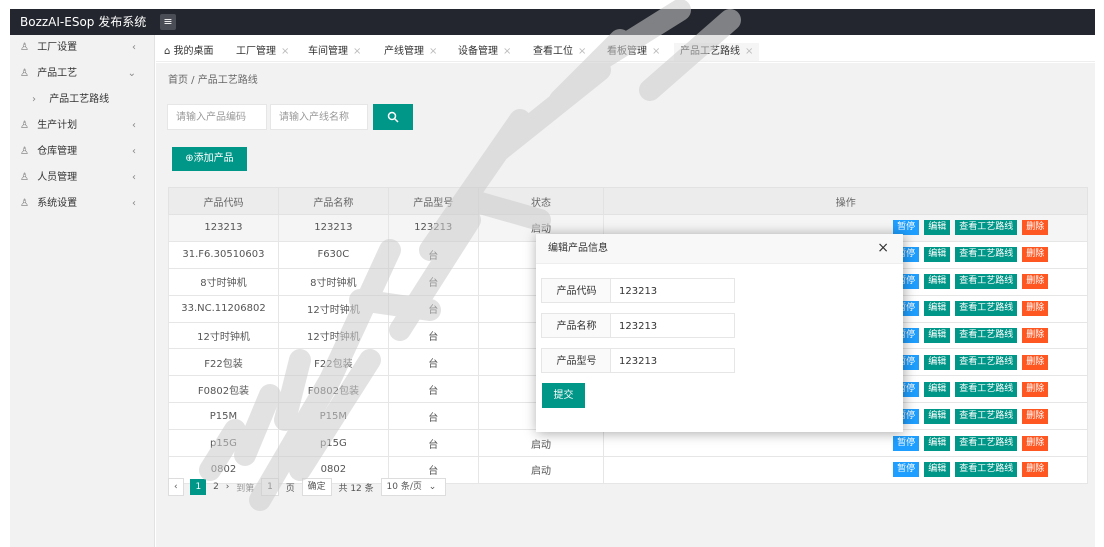  What do you see at coordinates (217, 117) in the screenshot?
I see `product-code-input: 请输入产品编码` at bounding box center [217, 117].